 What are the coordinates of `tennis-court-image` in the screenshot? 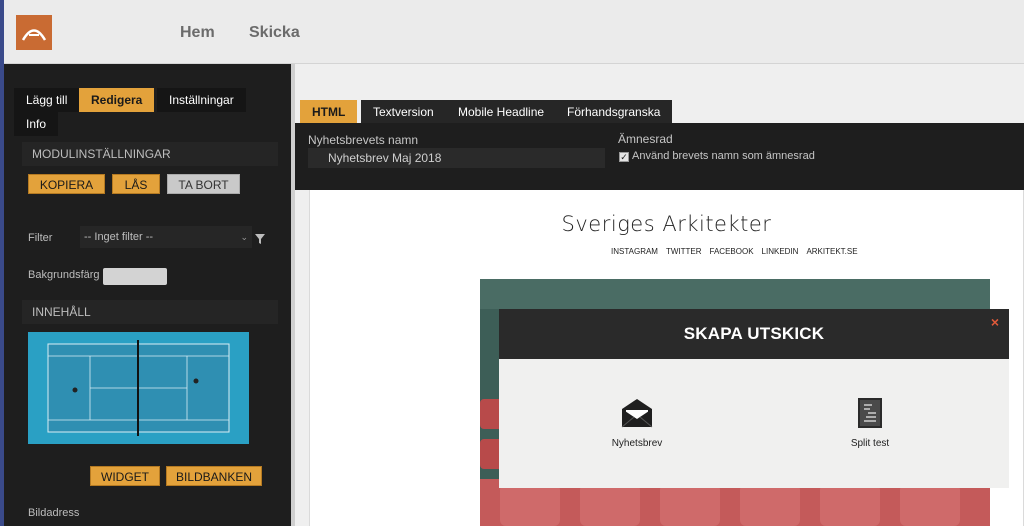 It's located at (138, 388).